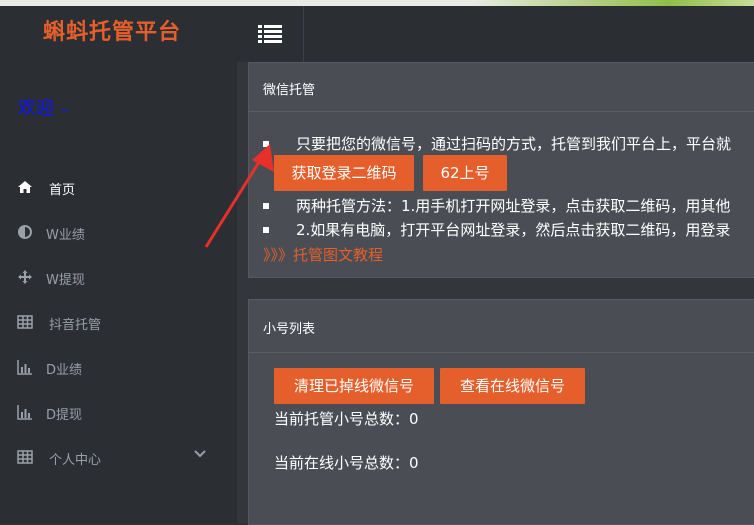 The width and height of the screenshot is (754, 525). I want to click on sidebar-toggle-button, so click(270, 34).